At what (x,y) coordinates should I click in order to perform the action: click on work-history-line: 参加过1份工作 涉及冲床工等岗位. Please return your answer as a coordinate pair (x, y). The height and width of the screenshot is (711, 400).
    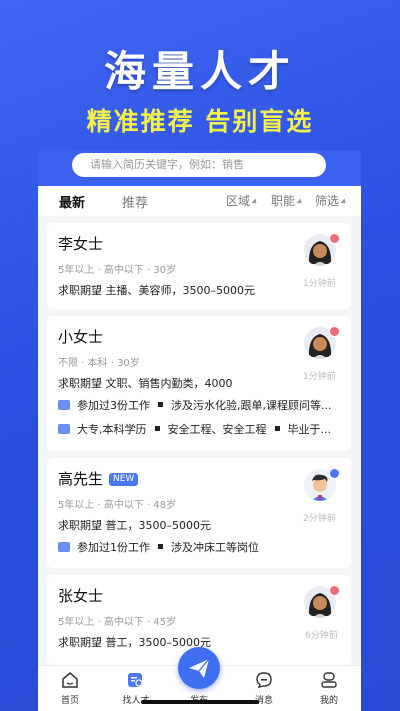
    Looking at the image, I should click on (202, 547).